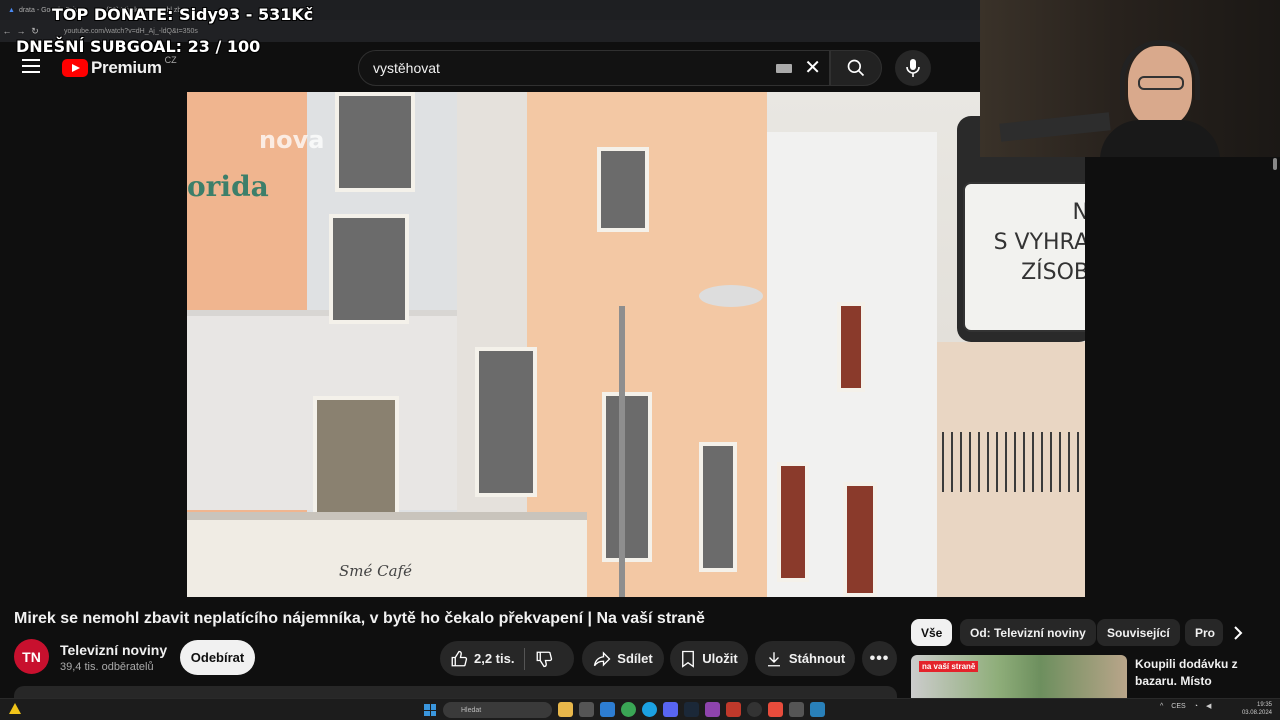 The image size is (1280, 720). Describe the element at coordinates (1182, 377) in the screenshot. I see `right-panel-empty` at that location.